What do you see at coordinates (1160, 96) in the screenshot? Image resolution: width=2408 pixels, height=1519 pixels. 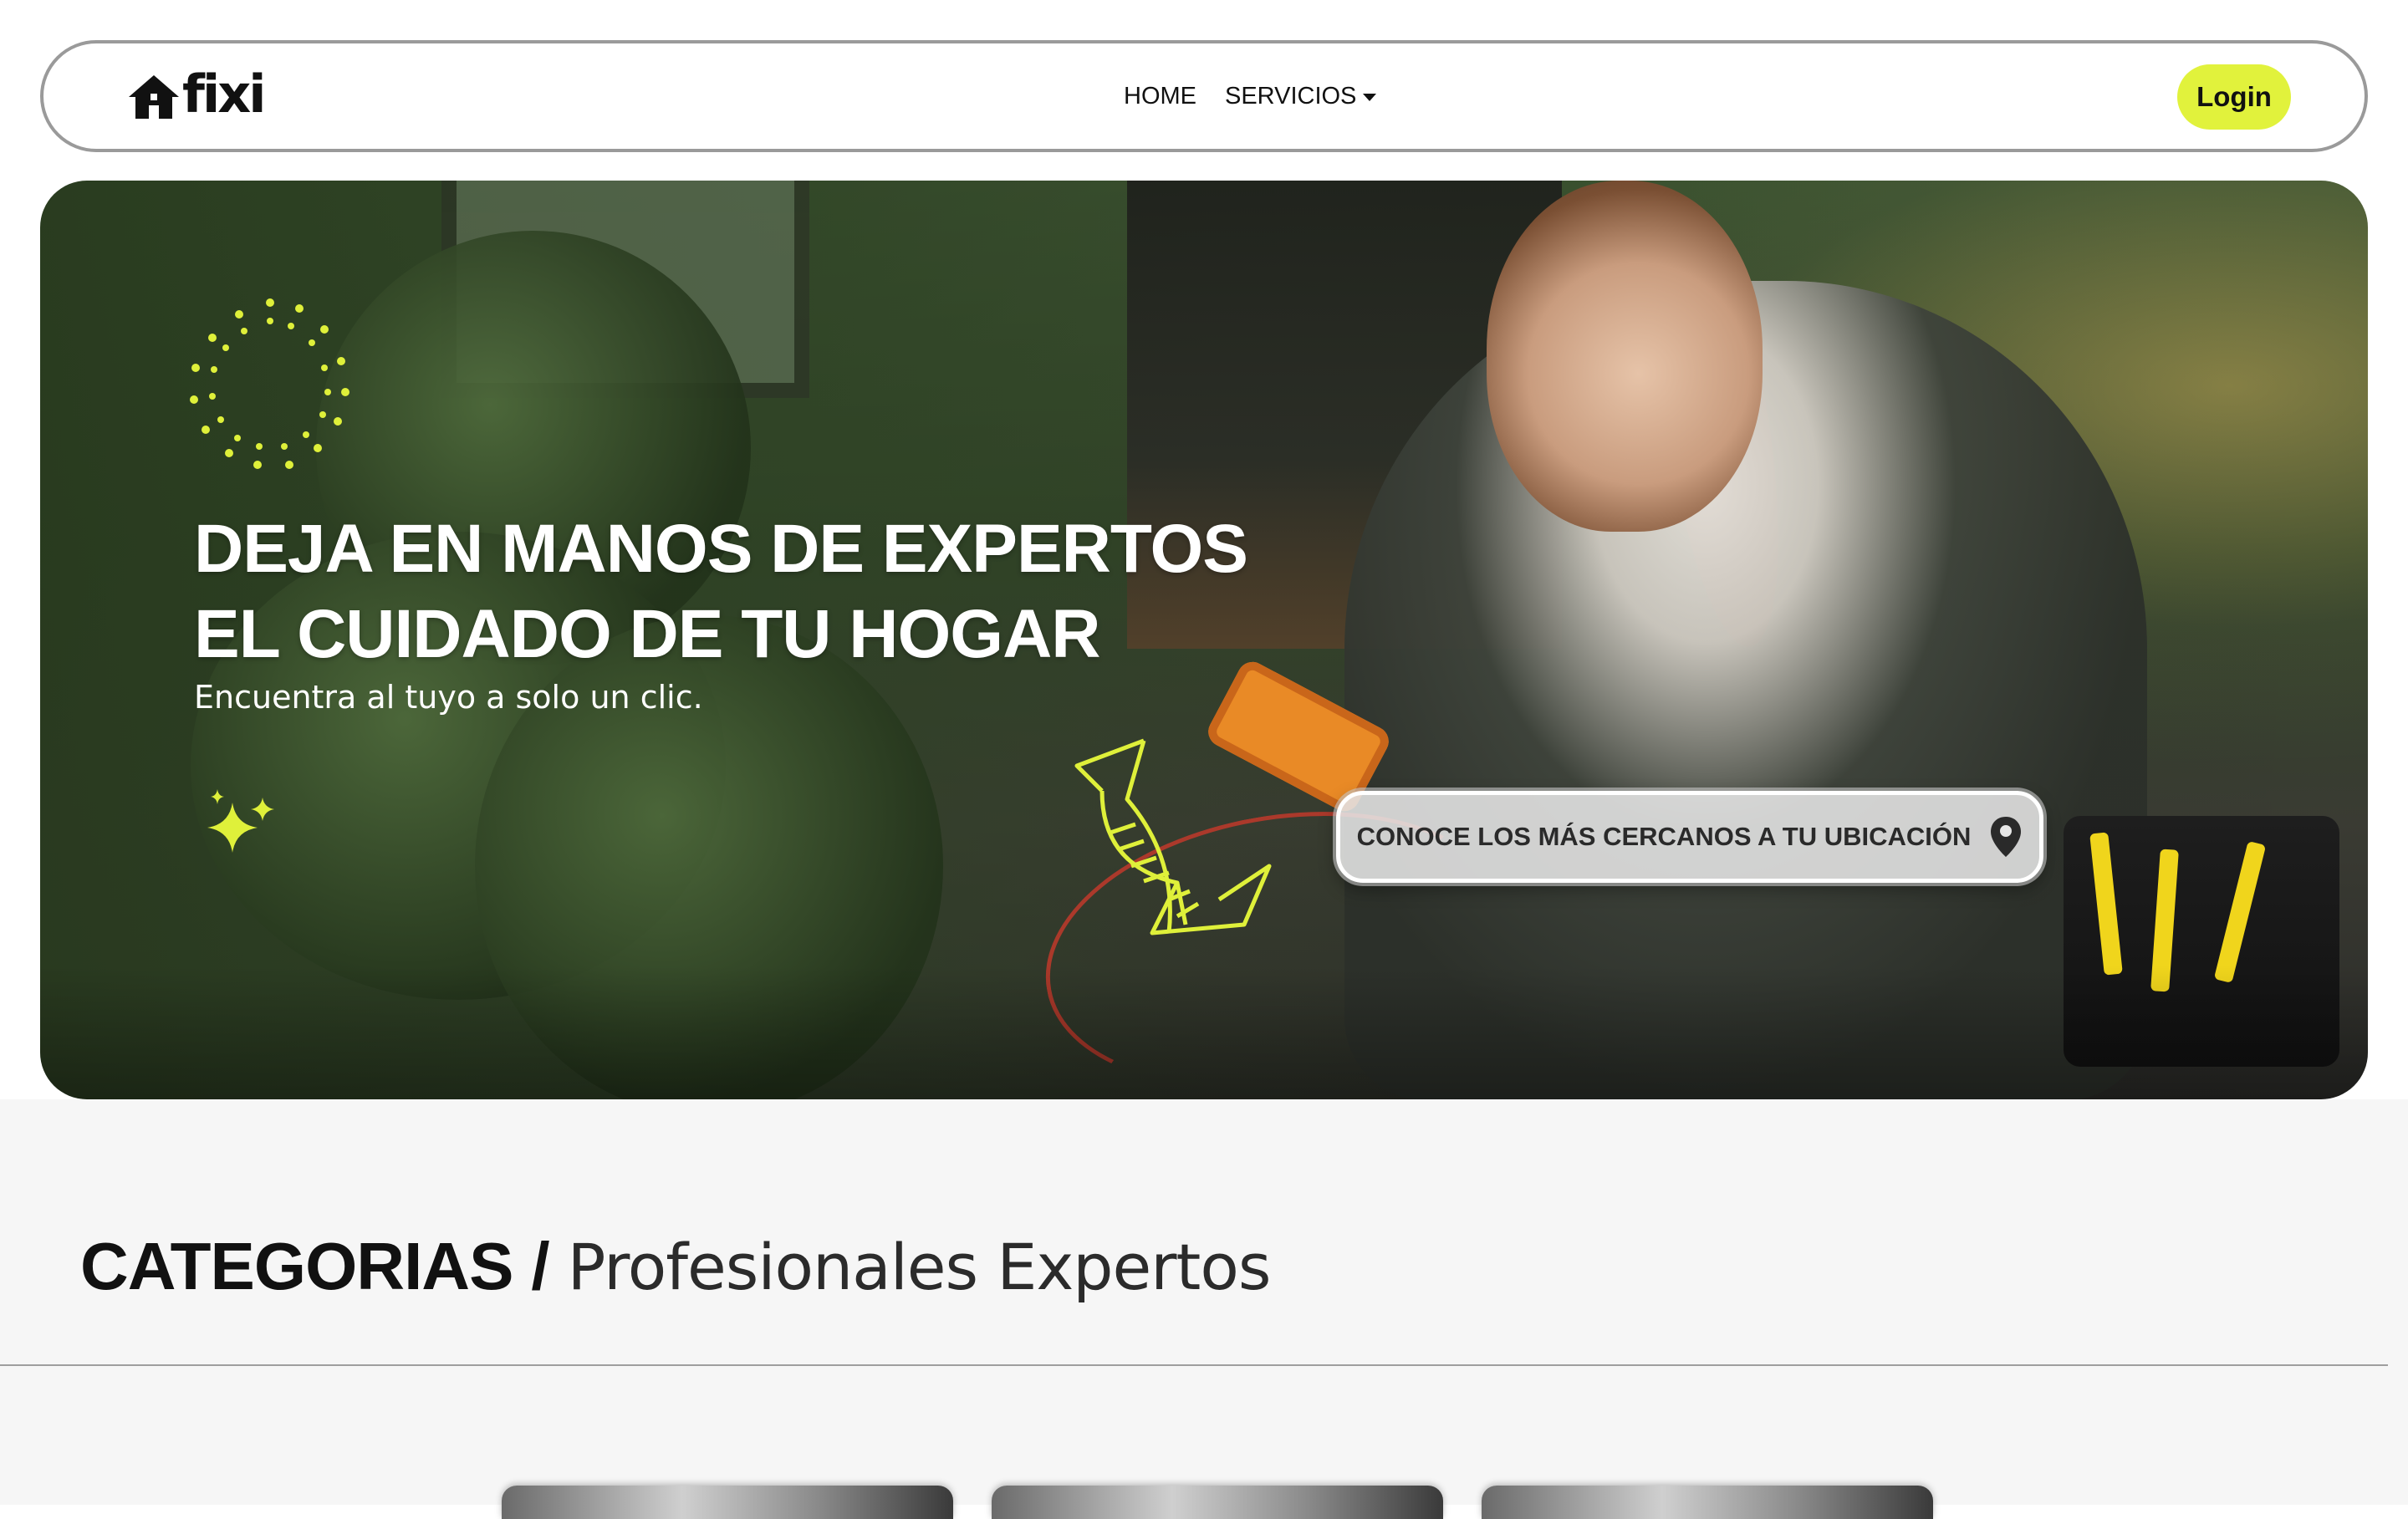 I see `nav-home: HOME` at bounding box center [1160, 96].